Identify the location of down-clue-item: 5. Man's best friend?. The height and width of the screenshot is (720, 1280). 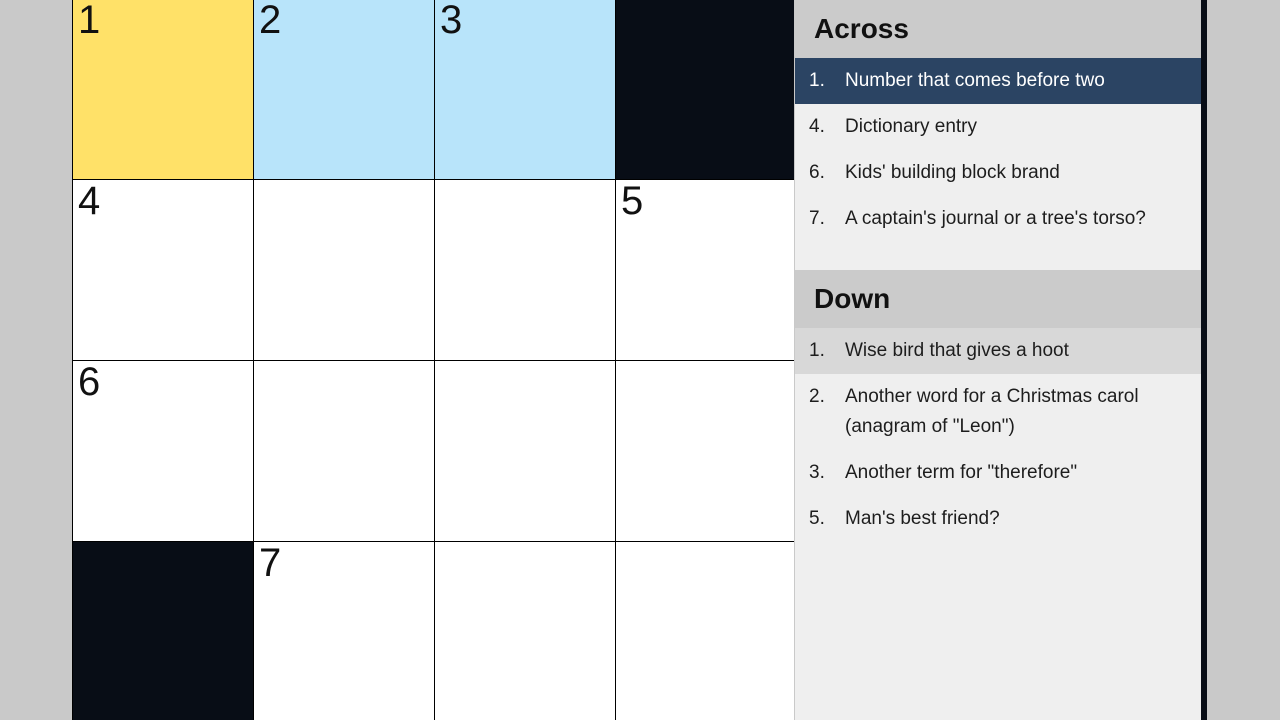
(998, 519).